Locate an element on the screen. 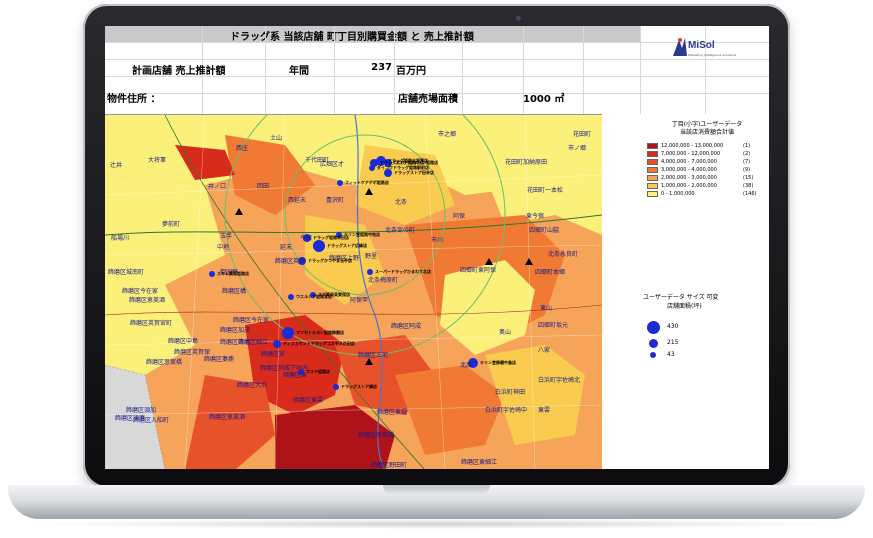  map-place-label: 北原 is located at coordinates (466, 365).